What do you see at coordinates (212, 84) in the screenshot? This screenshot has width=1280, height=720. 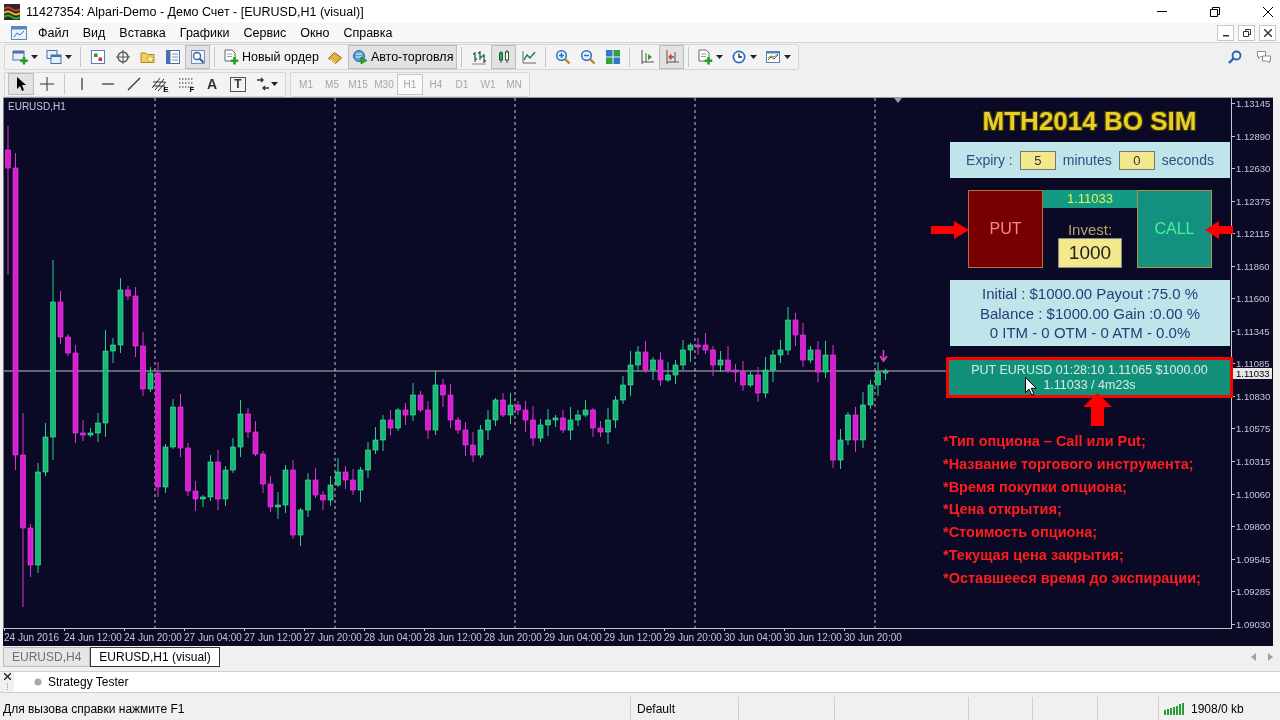 I see `text-tool-button: A` at bounding box center [212, 84].